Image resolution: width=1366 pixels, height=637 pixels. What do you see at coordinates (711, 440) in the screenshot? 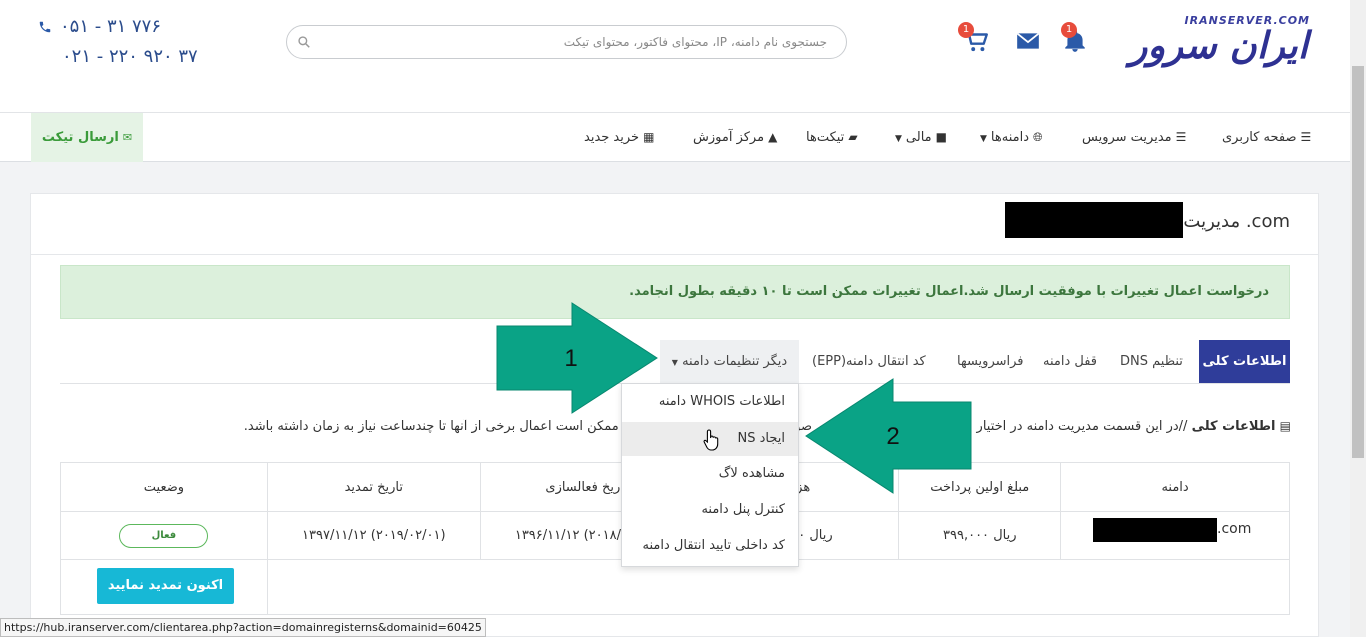
I see `hand-cursor-icon` at bounding box center [711, 440].